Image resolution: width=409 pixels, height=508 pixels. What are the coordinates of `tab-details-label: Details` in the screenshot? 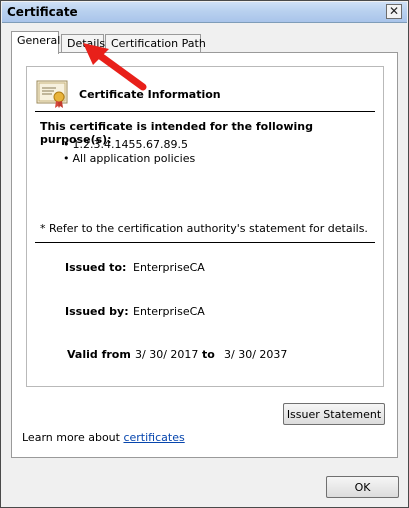 It's located at (86, 43).